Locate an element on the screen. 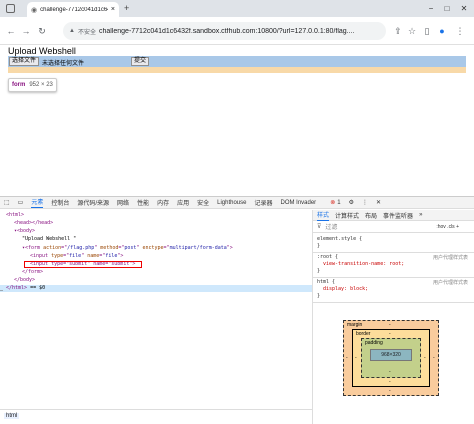 Image resolution: width=474 pixels, height=424 pixels. dom-token: </body> is located at coordinates (25, 280).